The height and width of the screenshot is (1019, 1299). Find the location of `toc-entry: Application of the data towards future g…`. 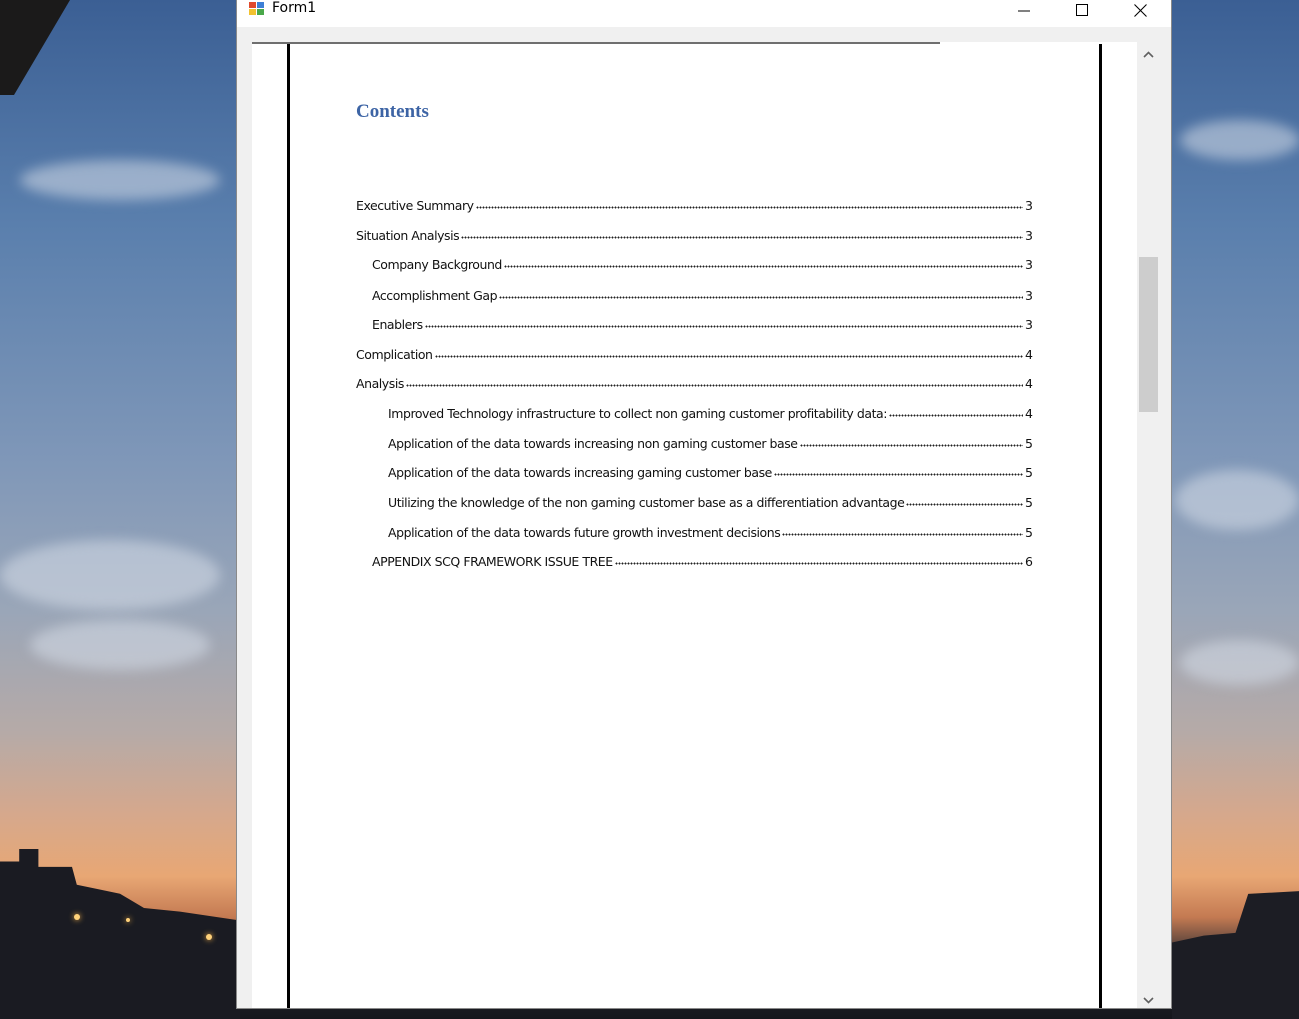

toc-entry: Application of the data towards future g… is located at coordinates (710, 531).